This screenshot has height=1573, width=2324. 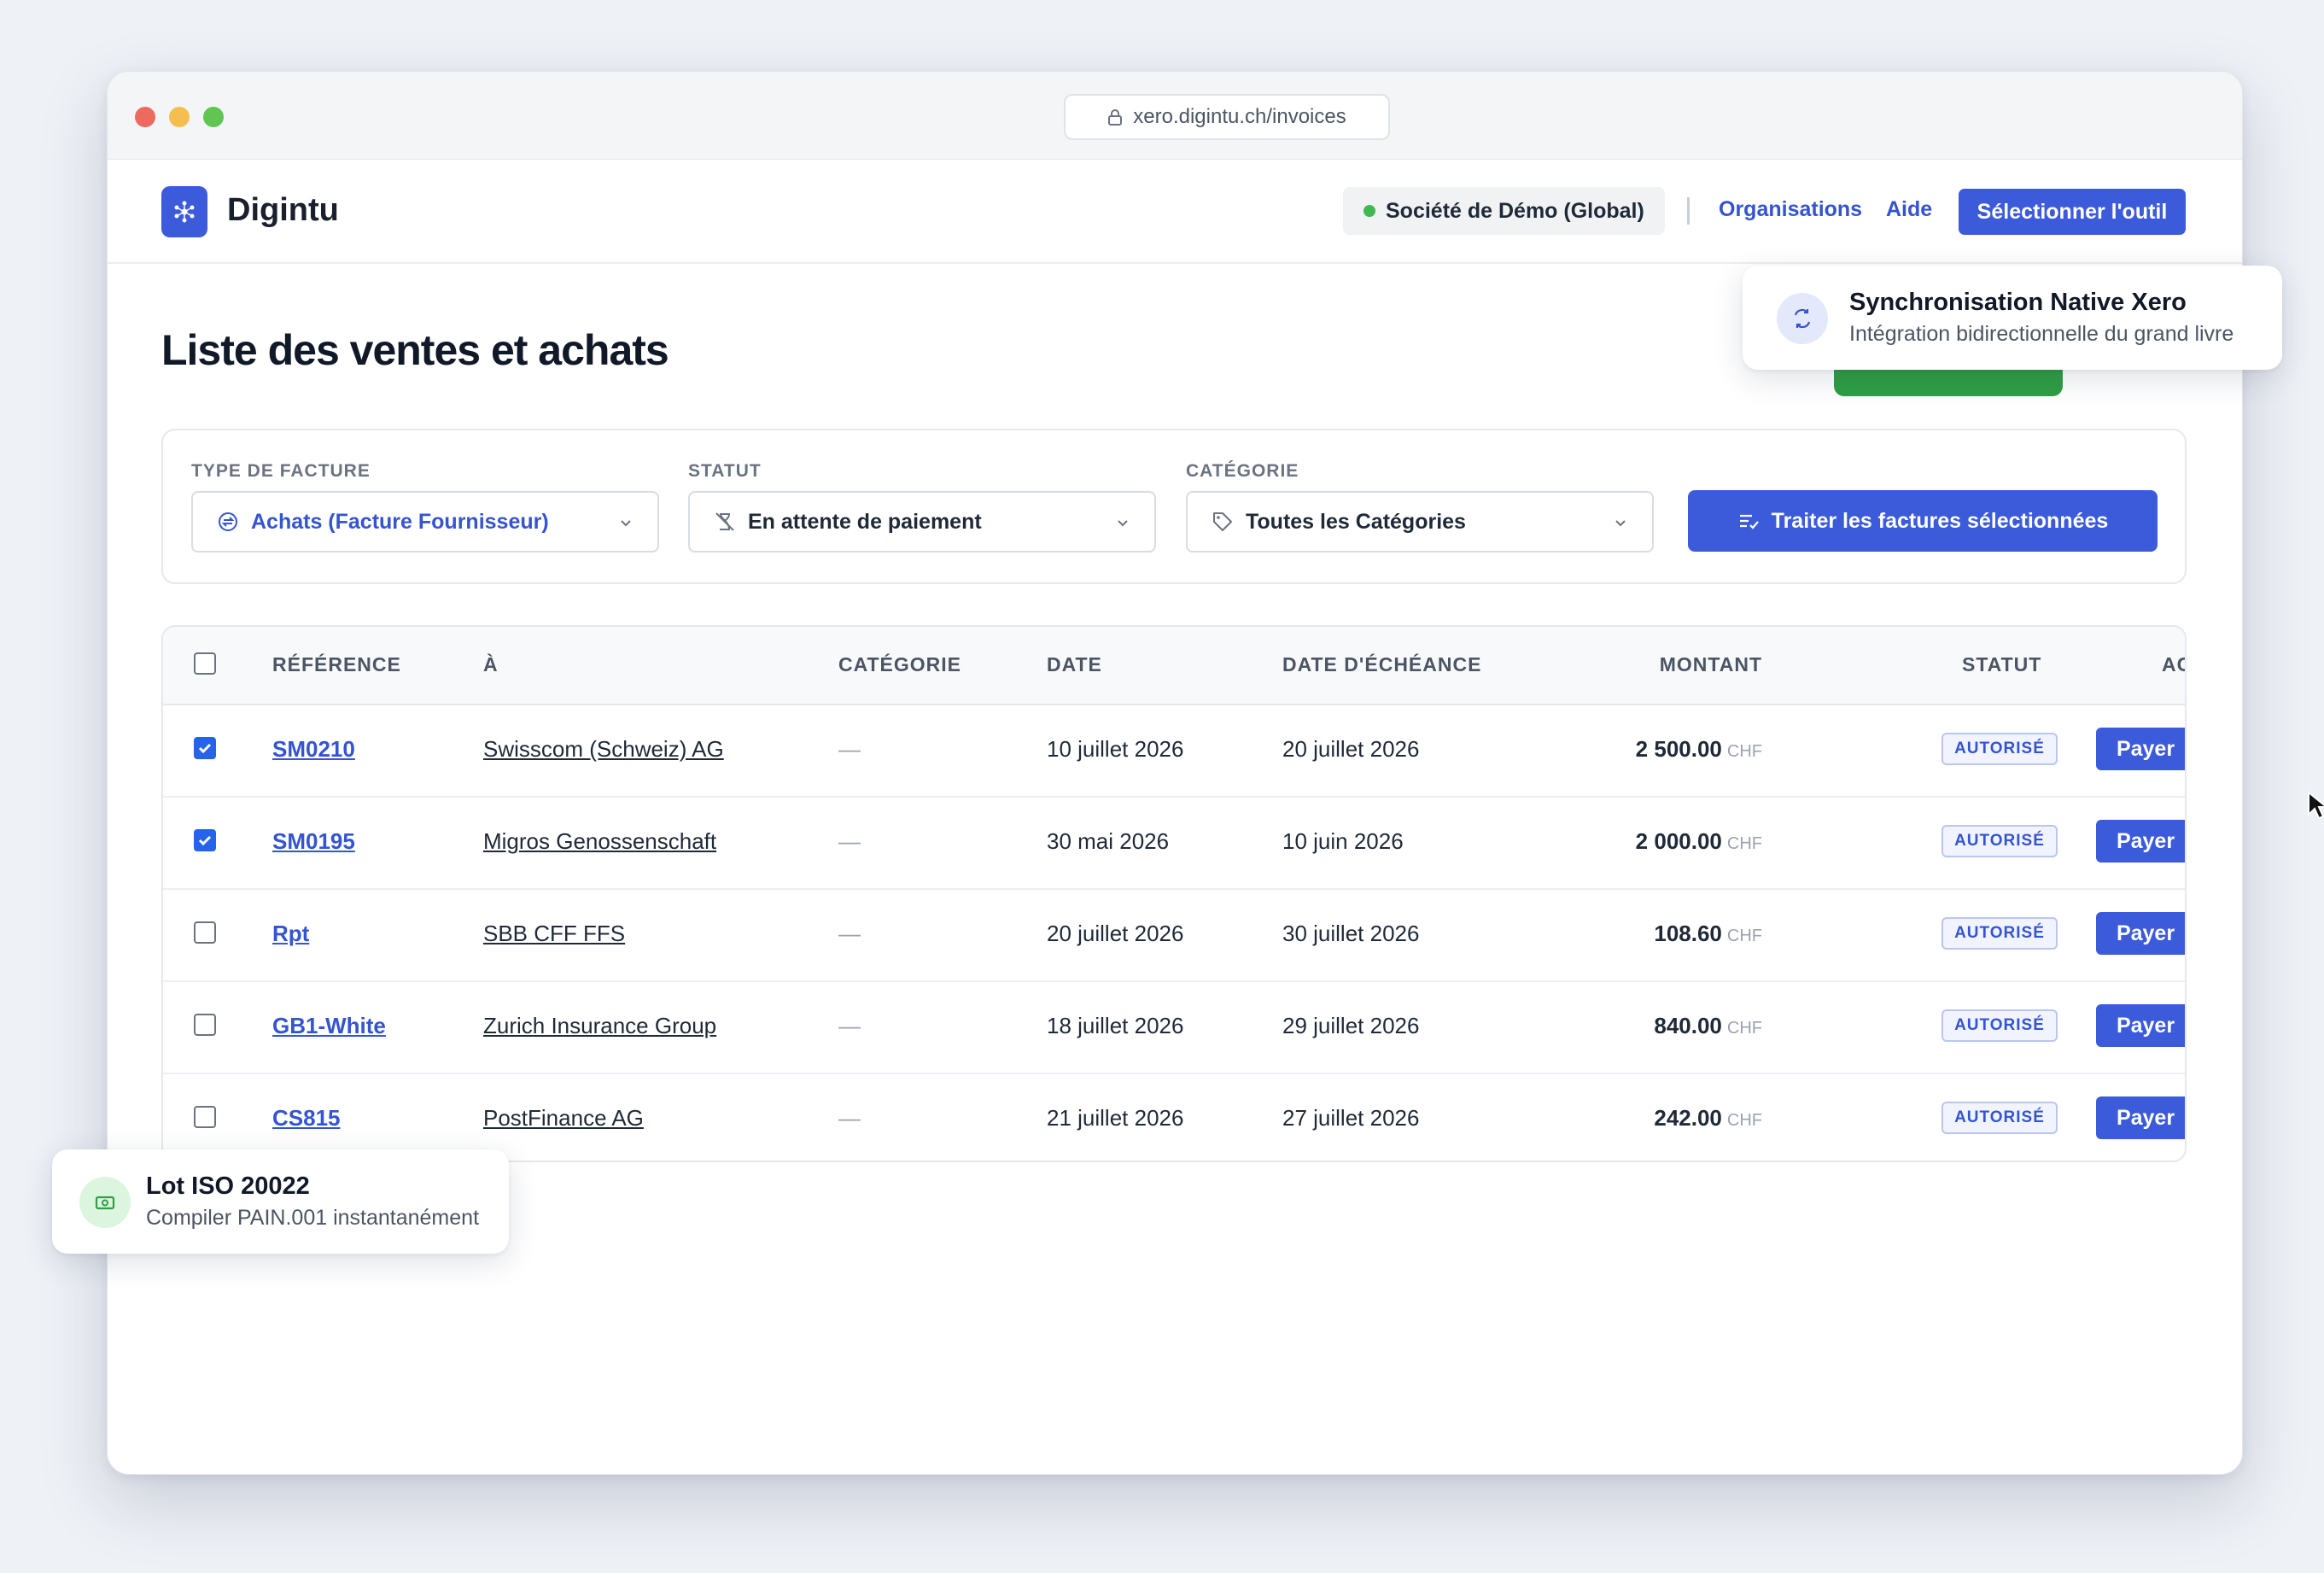 What do you see at coordinates (228, 522) in the screenshot?
I see `exchange-icon` at bounding box center [228, 522].